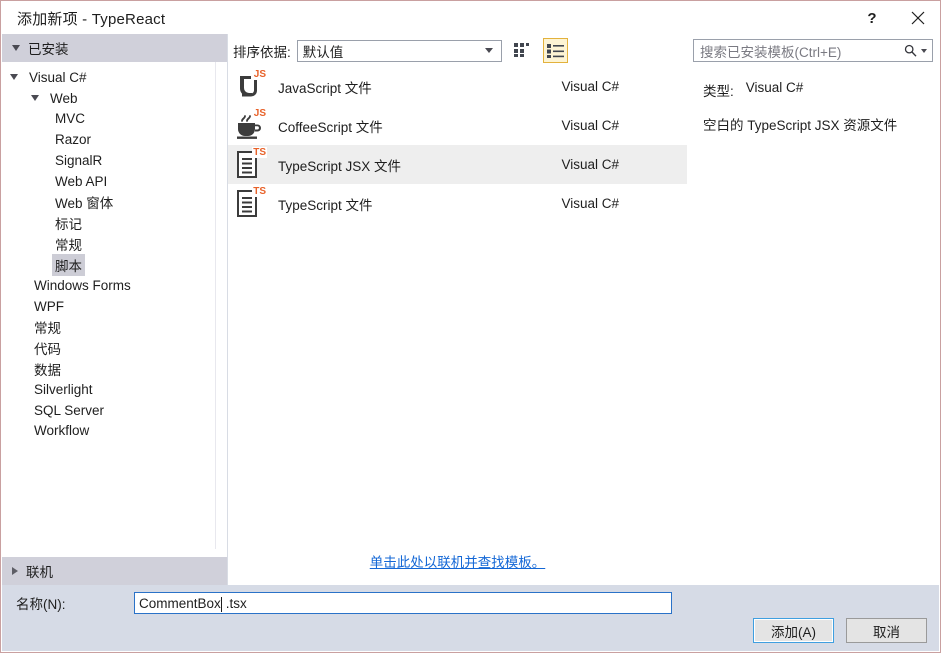 The image size is (941, 653). Describe the element at coordinates (886, 630) in the screenshot. I see `cancel-button: 取消` at that location.